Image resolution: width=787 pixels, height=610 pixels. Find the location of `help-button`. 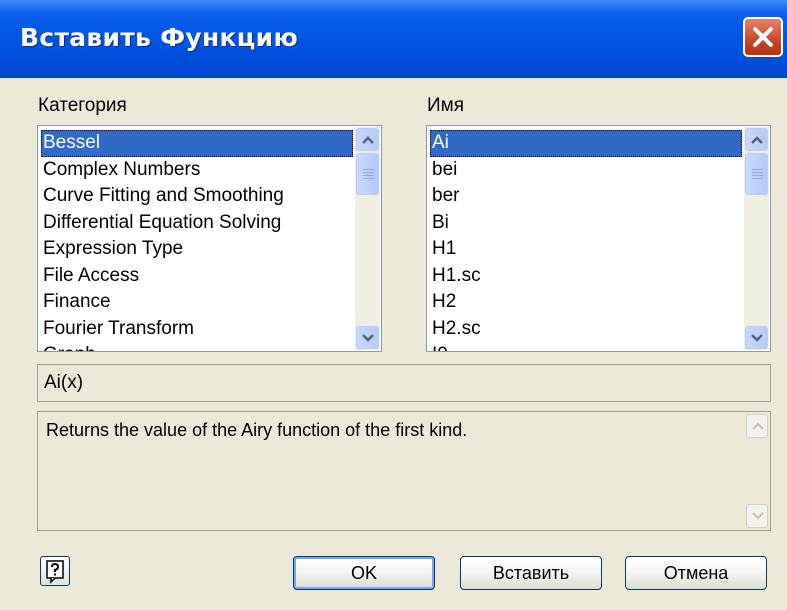

help-button is located at coordinates (55, 571).